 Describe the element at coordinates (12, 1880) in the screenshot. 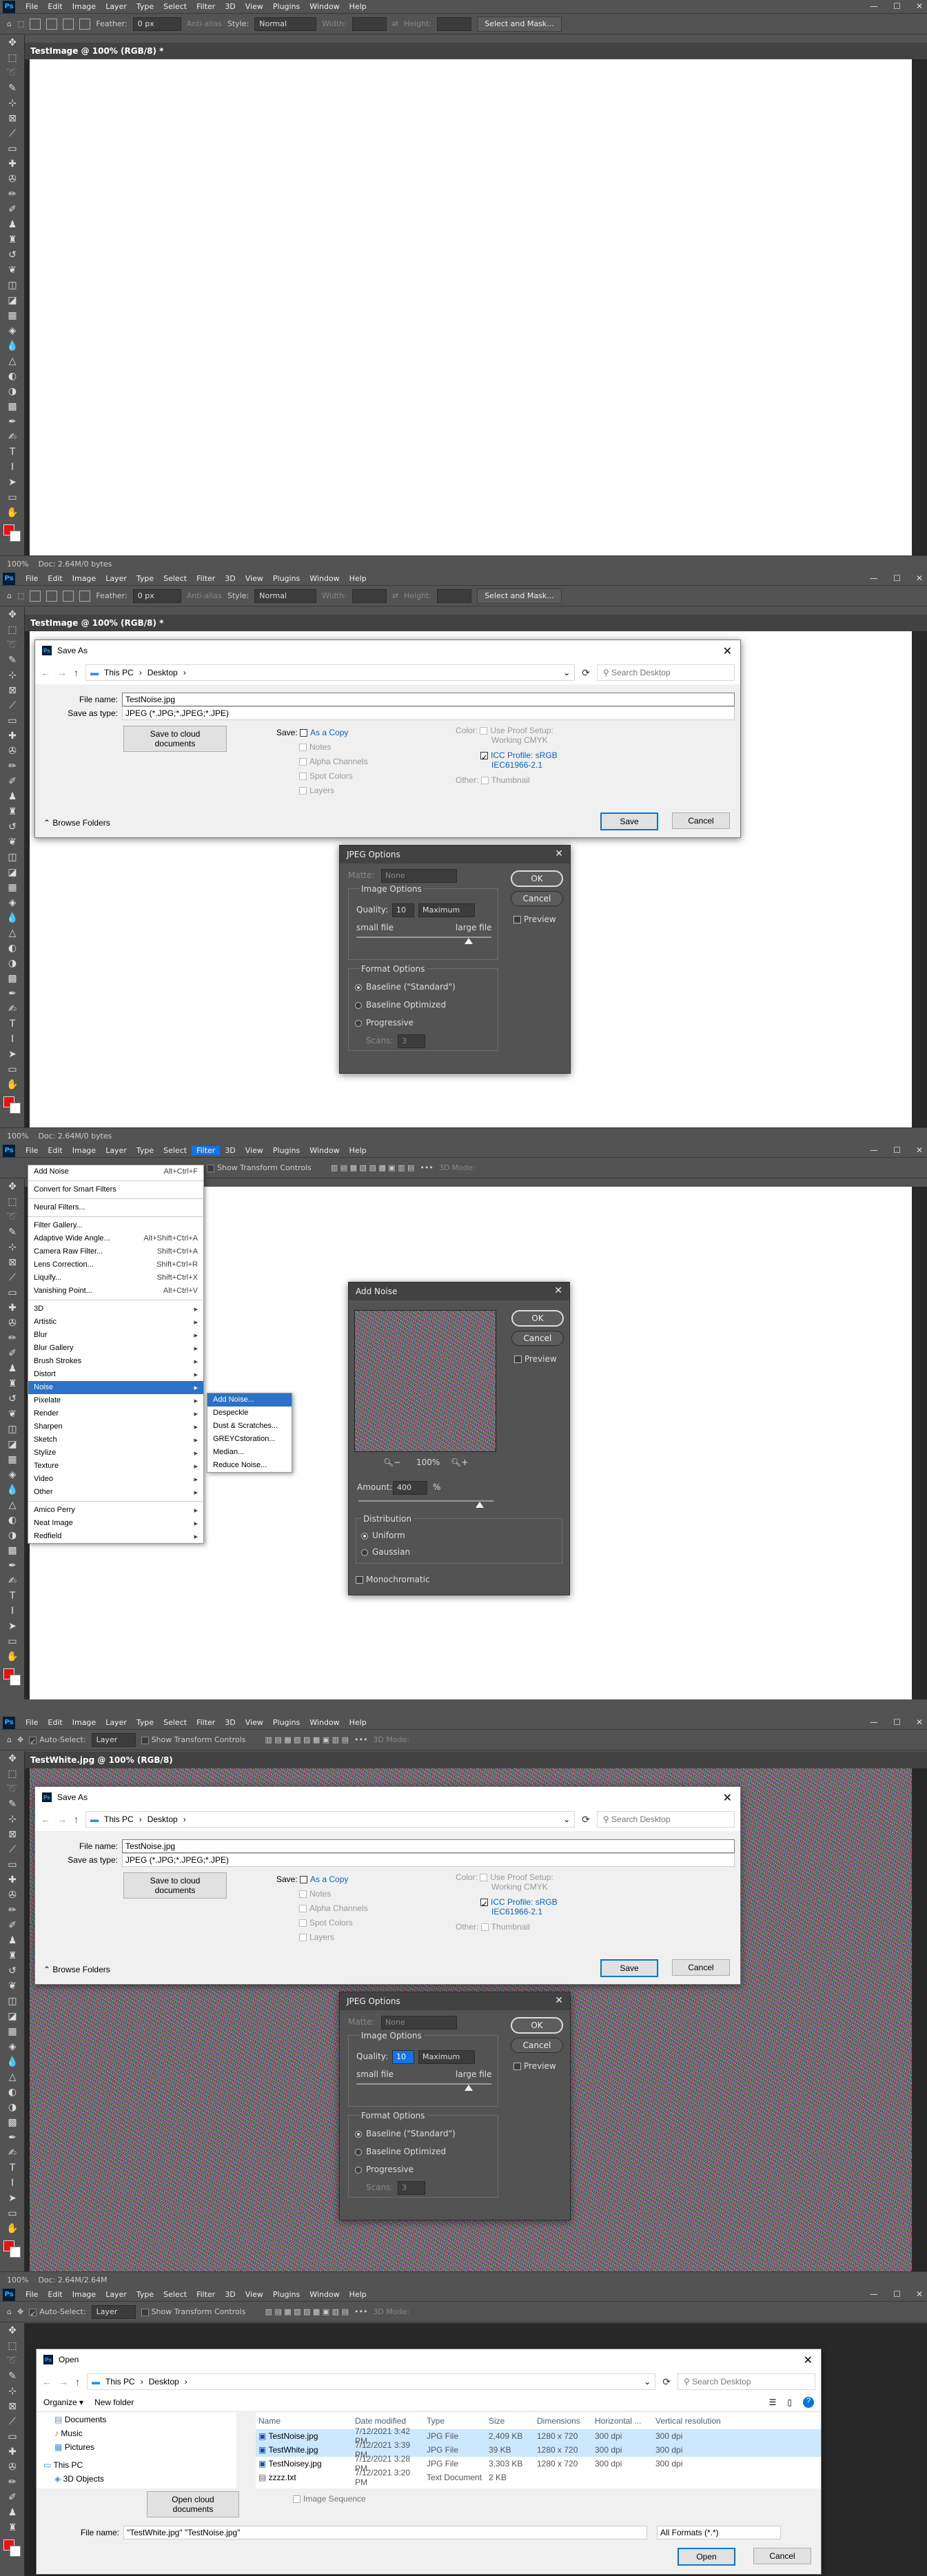

I see `healing-brush-icon: ✚` at that location.